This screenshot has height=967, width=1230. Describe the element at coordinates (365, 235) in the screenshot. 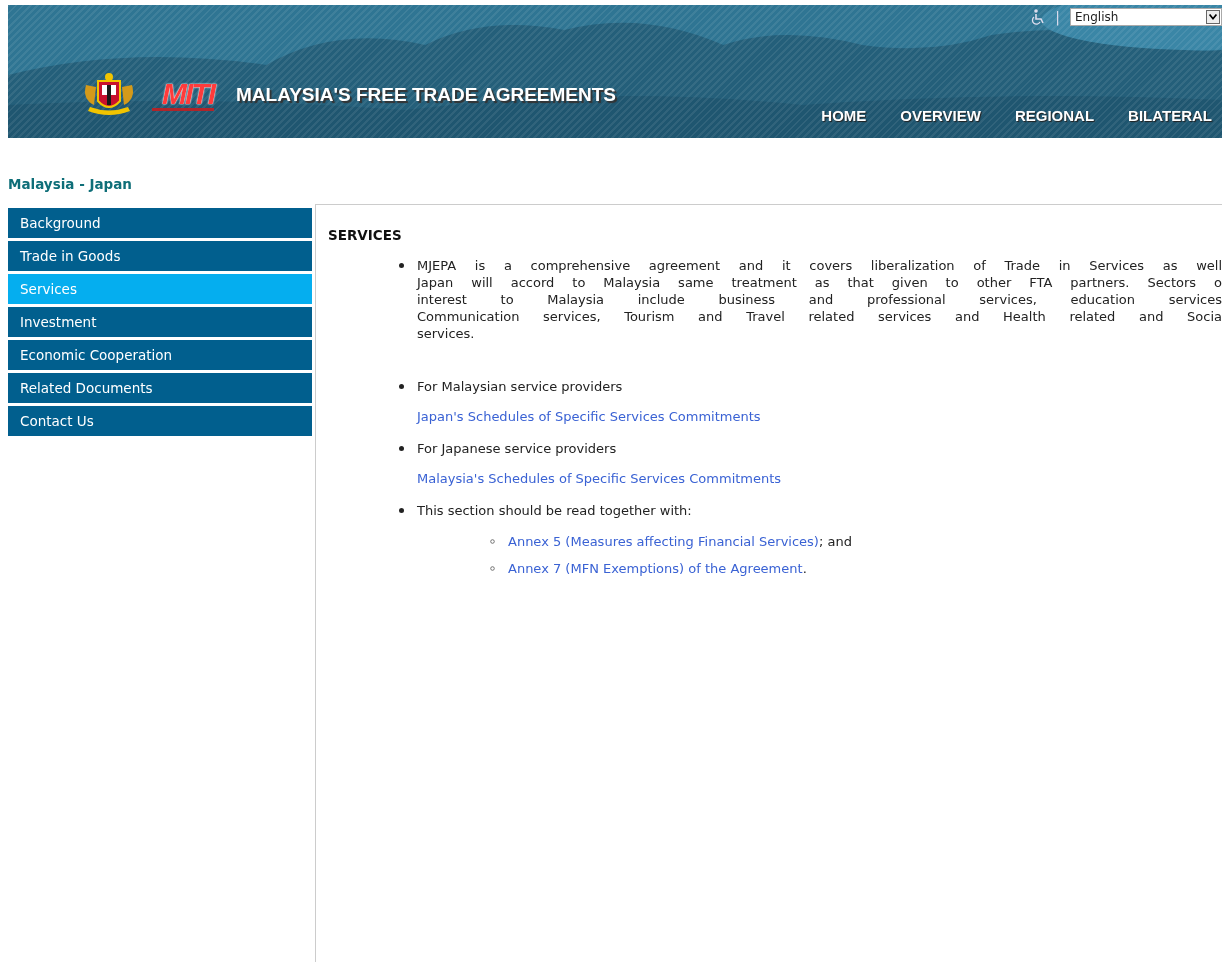

I see `section-heading: SERVICES` at that location.